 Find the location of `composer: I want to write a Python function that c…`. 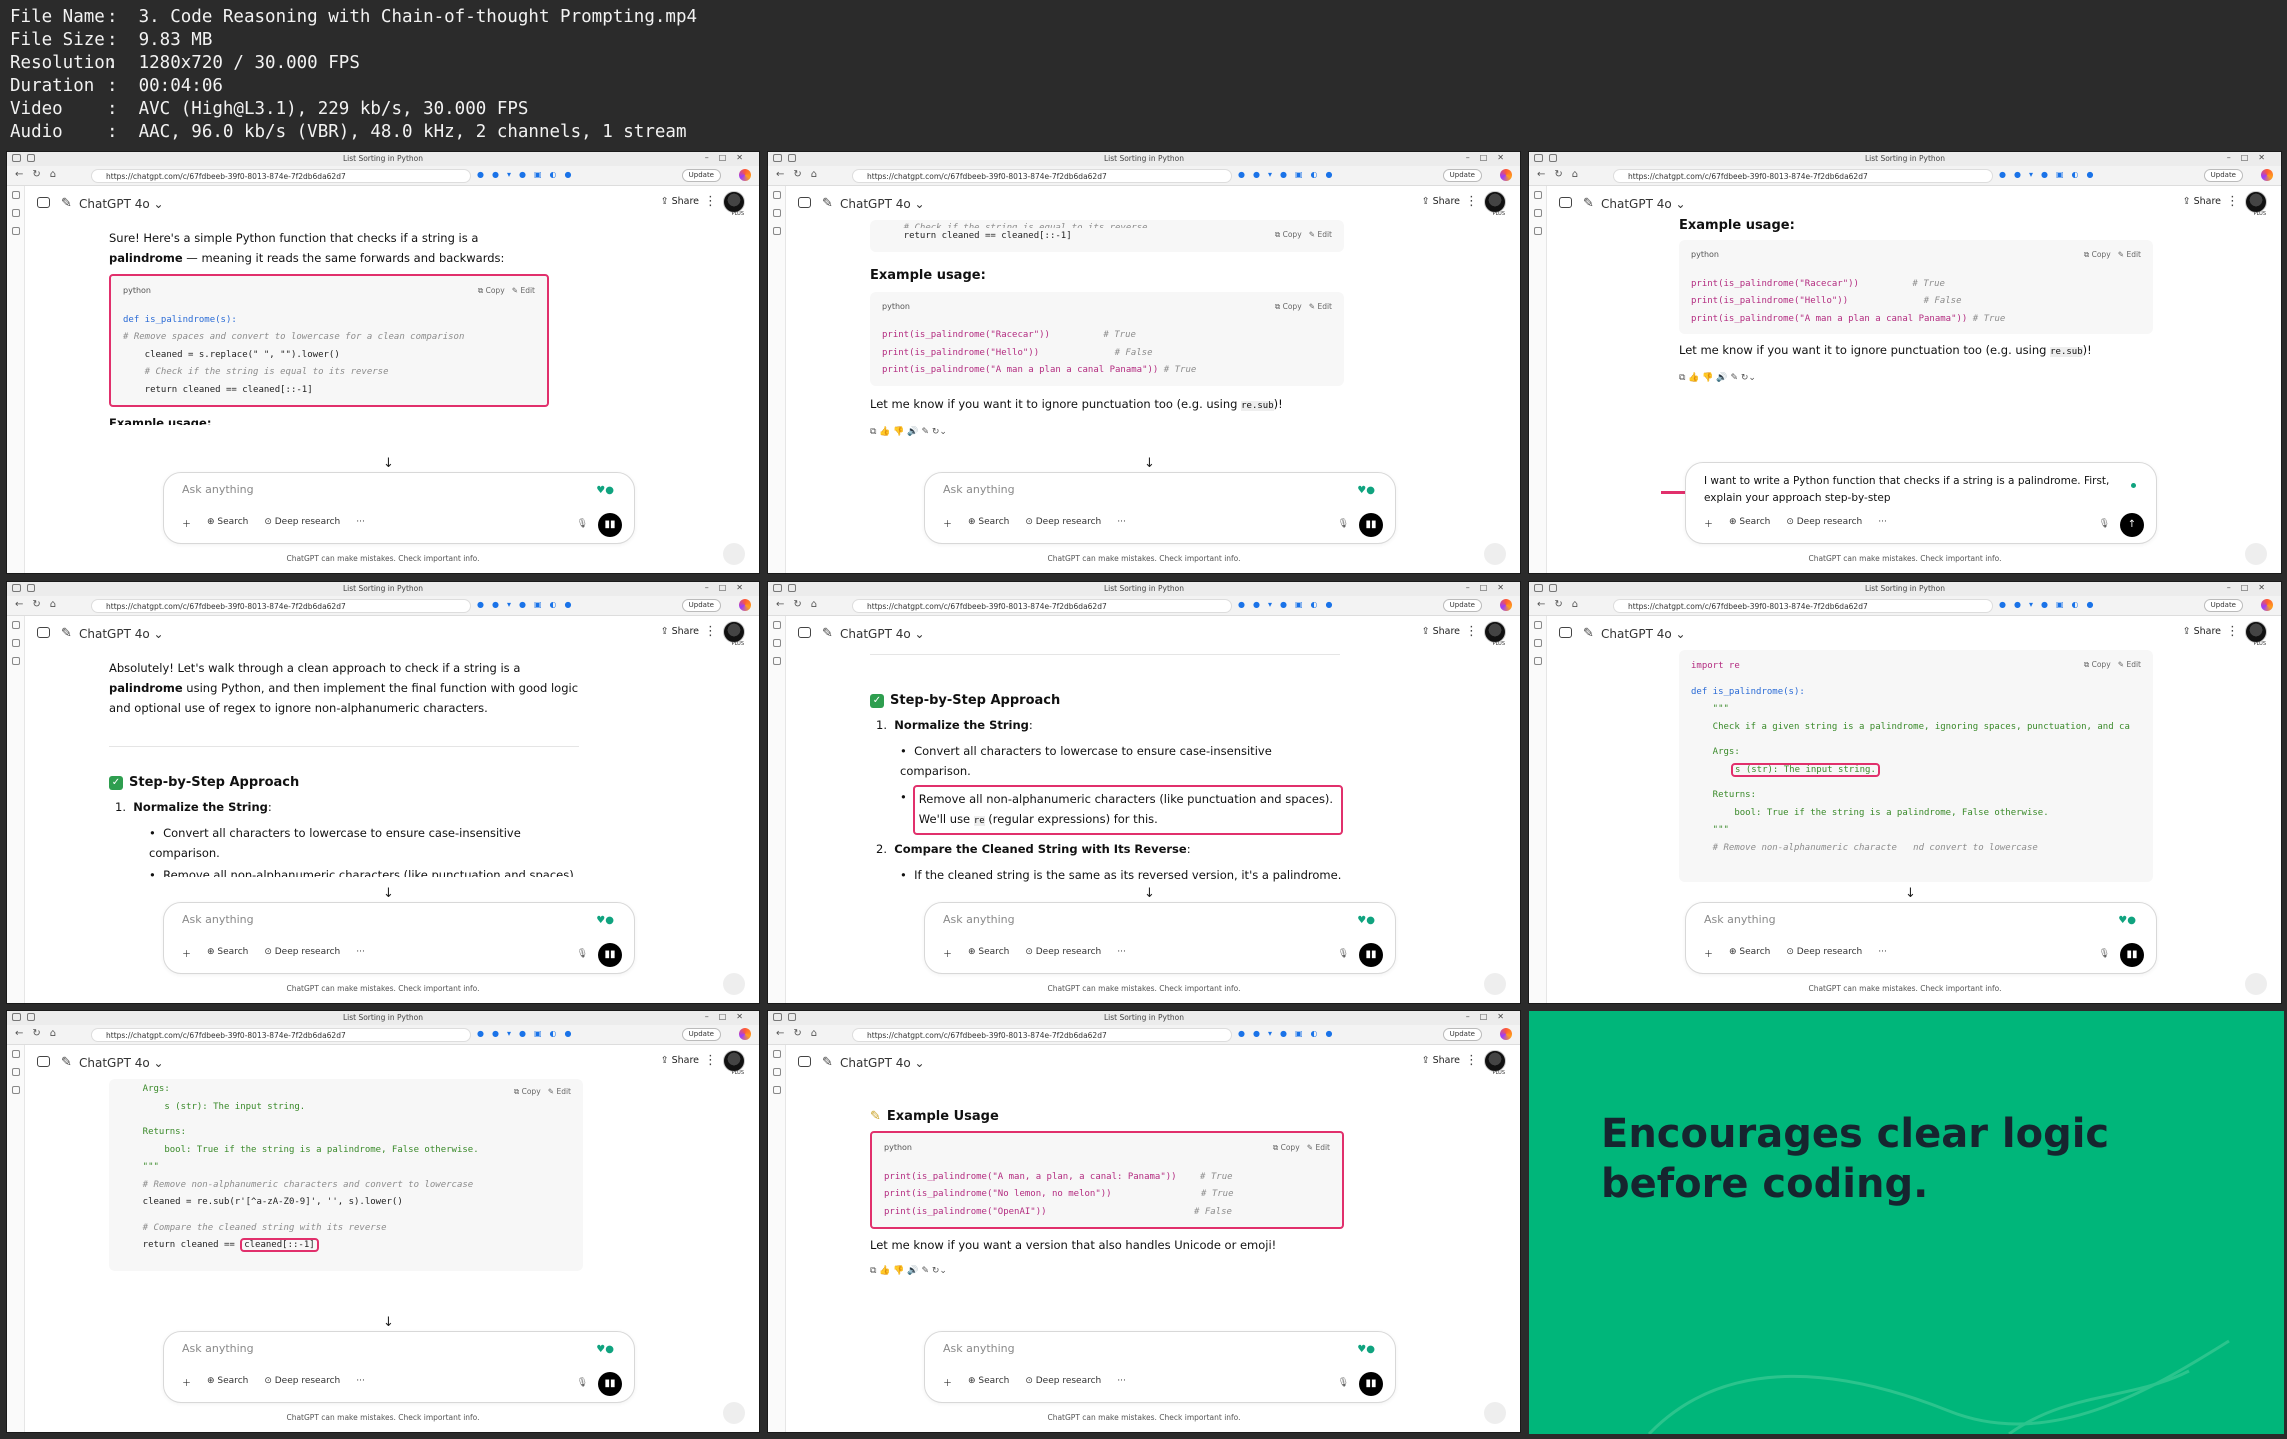

composer: I want to write a Python function that c… is located at coordinates (1921, 503).